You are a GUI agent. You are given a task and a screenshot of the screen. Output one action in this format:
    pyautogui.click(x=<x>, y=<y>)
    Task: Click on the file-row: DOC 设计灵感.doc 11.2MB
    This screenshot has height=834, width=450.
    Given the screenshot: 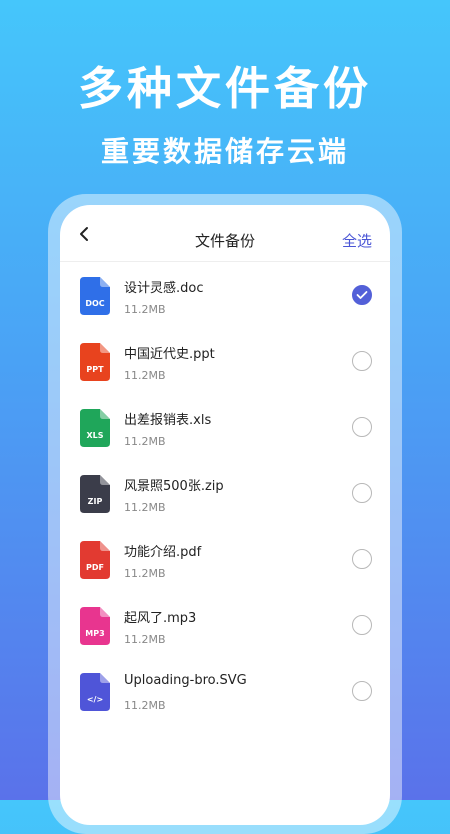 What is the action you would take?
    pyautogui.click(x=225, y=298)
    